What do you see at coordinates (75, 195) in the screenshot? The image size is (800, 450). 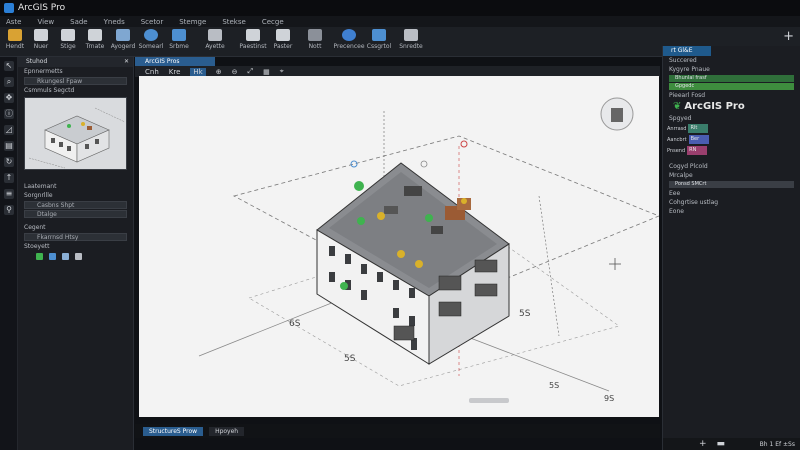 I see `panel-row: Sorgnrllle` at bounding box center [75, 195].